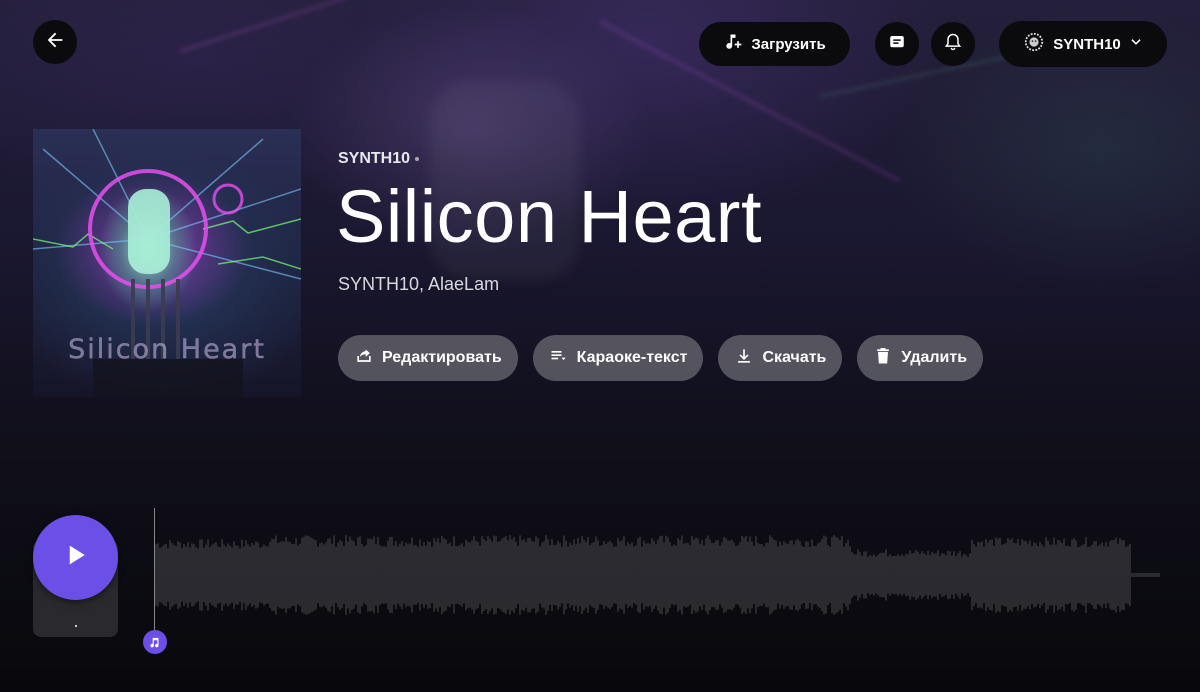  I want to click on download-button: Скачать, so click(780, 358).